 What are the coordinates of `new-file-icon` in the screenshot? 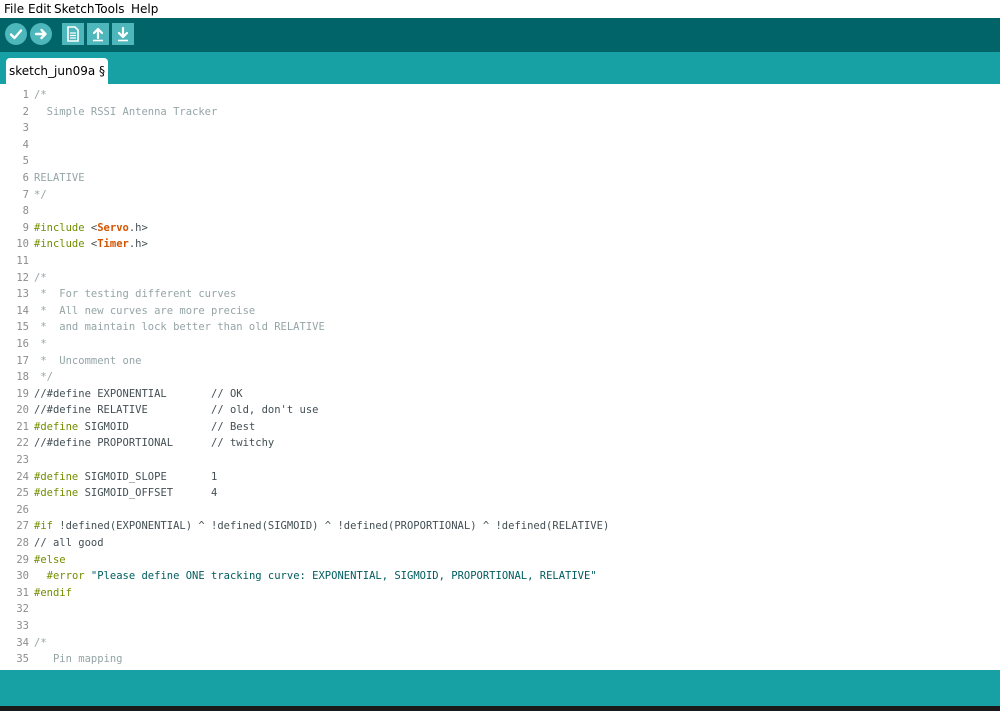 It's located at (73, 34).